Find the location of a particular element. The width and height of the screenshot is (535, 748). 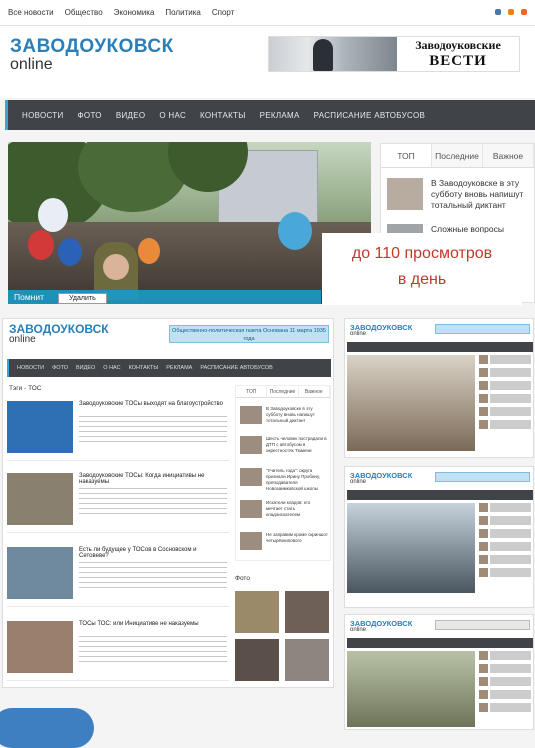

section-title: Тэги - ТОС is located at coordinates (25, 388).